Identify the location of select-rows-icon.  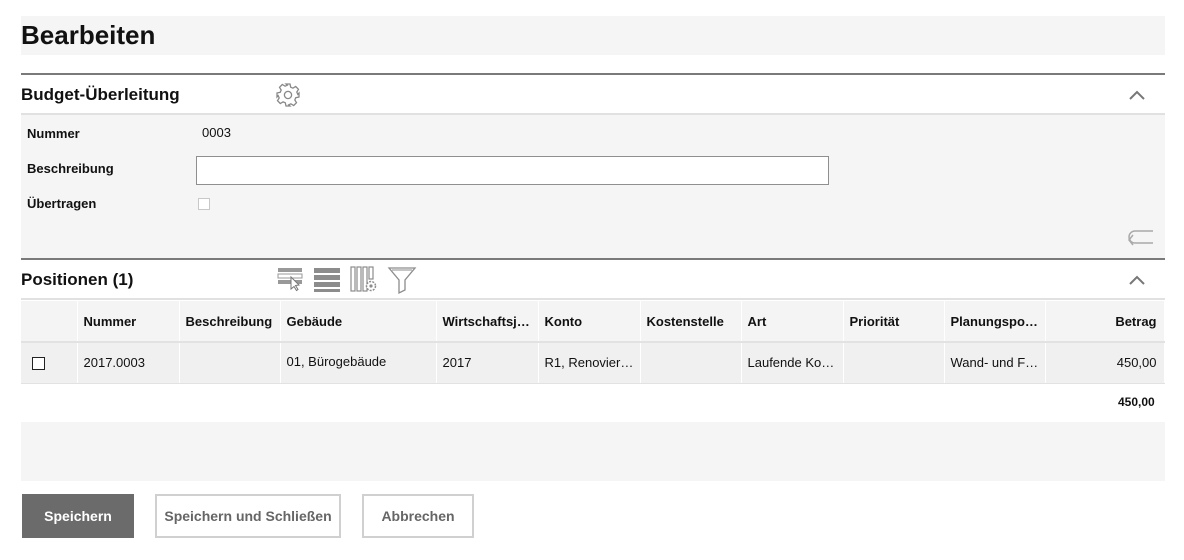
(291, 281).